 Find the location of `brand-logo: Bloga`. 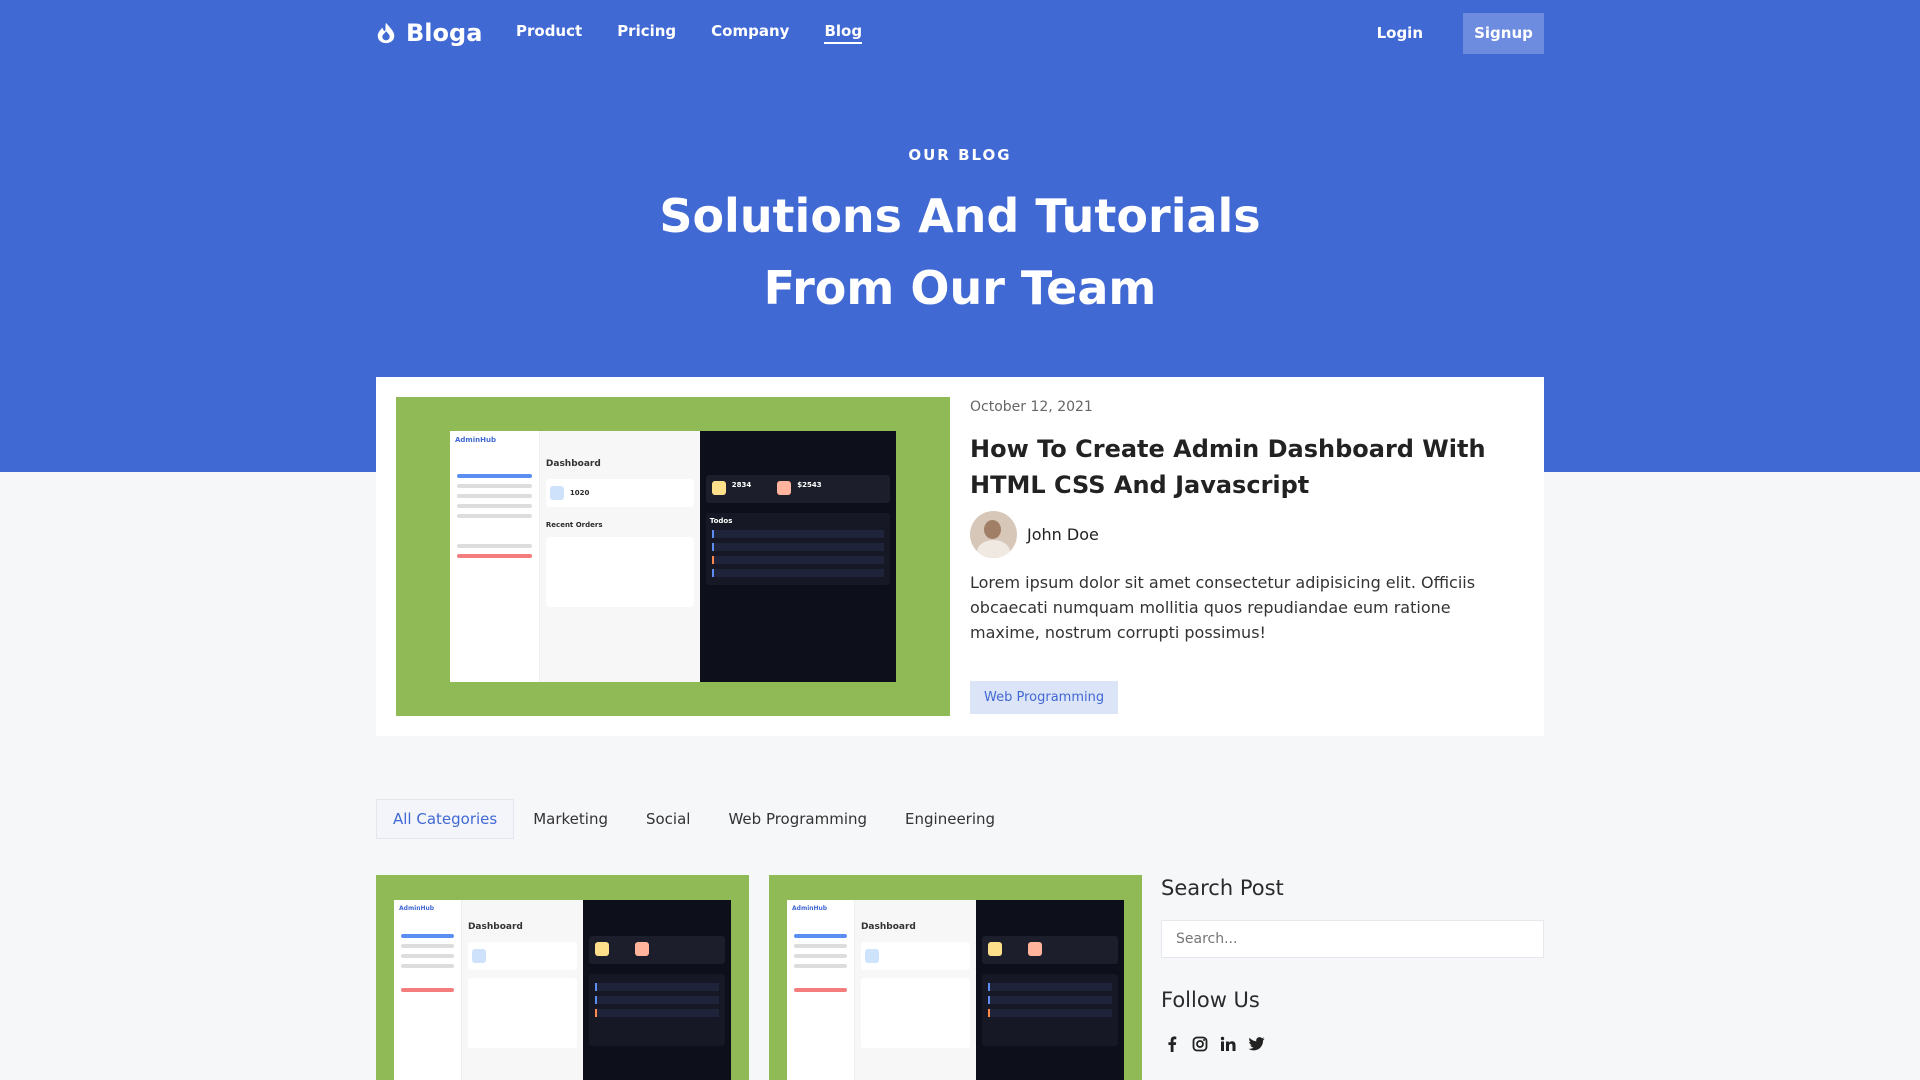

brand-logo: Bloga is located at coordinates (446, 33).